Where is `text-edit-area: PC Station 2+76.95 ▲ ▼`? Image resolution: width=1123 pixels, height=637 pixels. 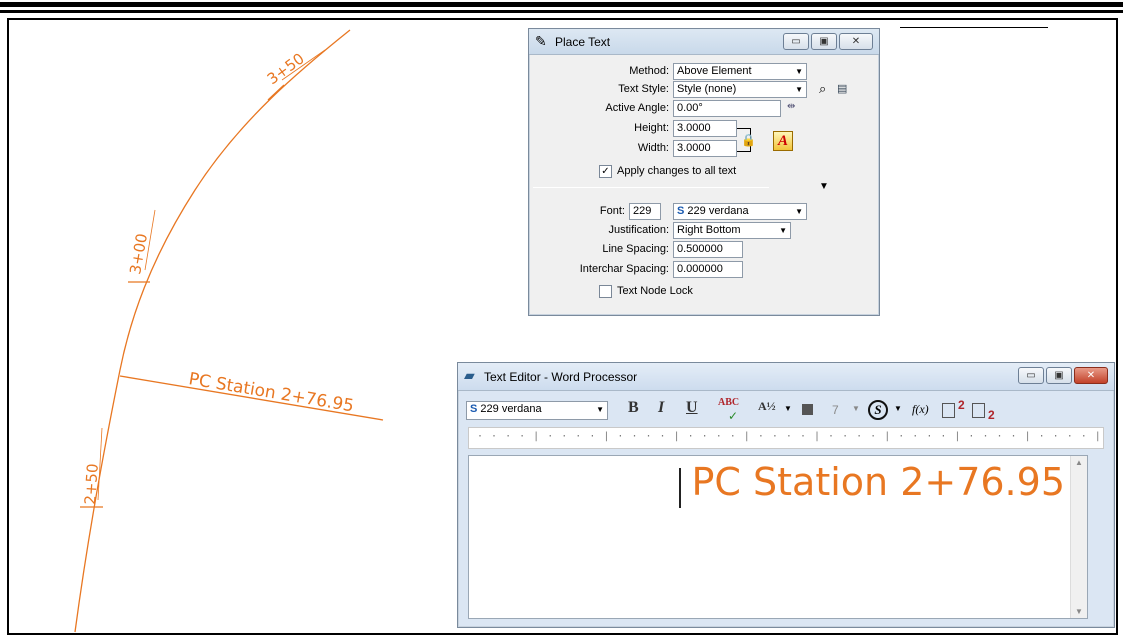
text-edit-area: PC Station 2+76.95 ▲ ▼ is located at coordinates (778, 537).